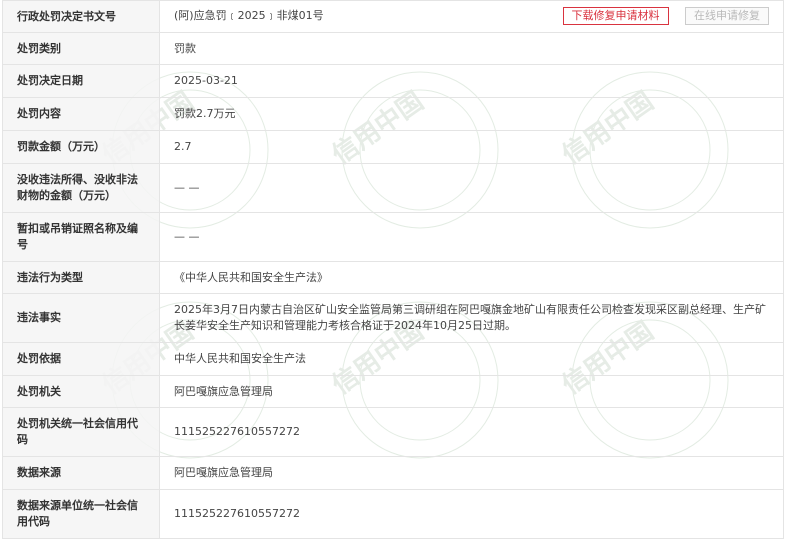  Describe the element at coordinates (471, 277) in the screenshot. I see `row-value: 《中华人民共和国安全生产法》` at that location.